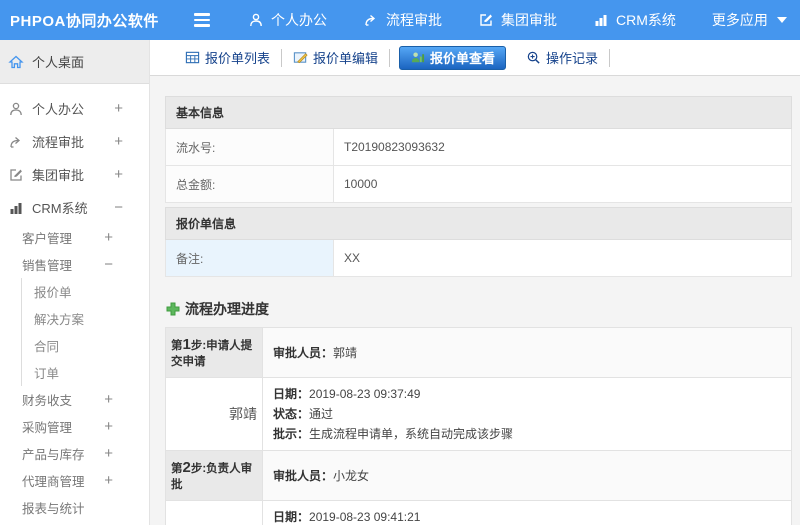 This screenshot has height=525, width=800. What do you see at coordinates (47, 401) in the screenshot?
I see `sidebar-item-label: 财务收支` at bounding box center [47, 401].